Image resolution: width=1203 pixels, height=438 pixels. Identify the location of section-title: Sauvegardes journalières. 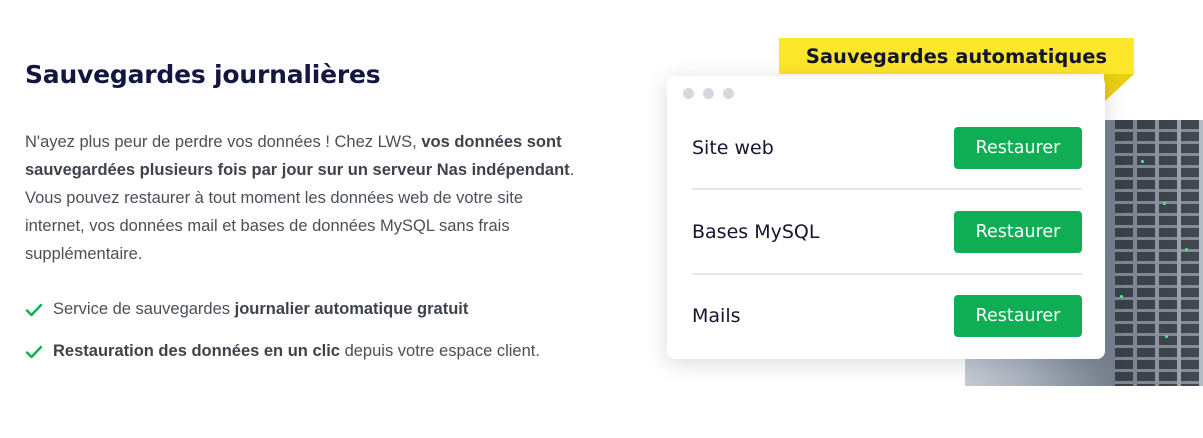
(203, 74).